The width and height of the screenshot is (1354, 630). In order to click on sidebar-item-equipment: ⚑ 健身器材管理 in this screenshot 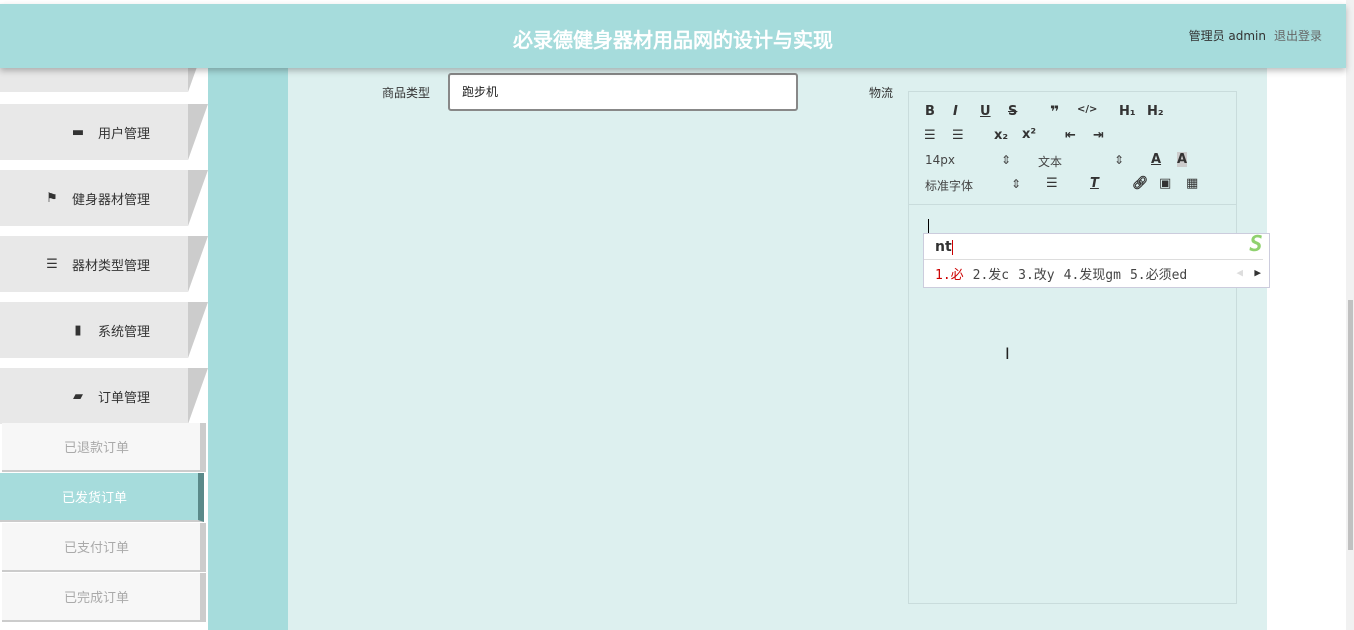, I will do `click(104, 198)`.